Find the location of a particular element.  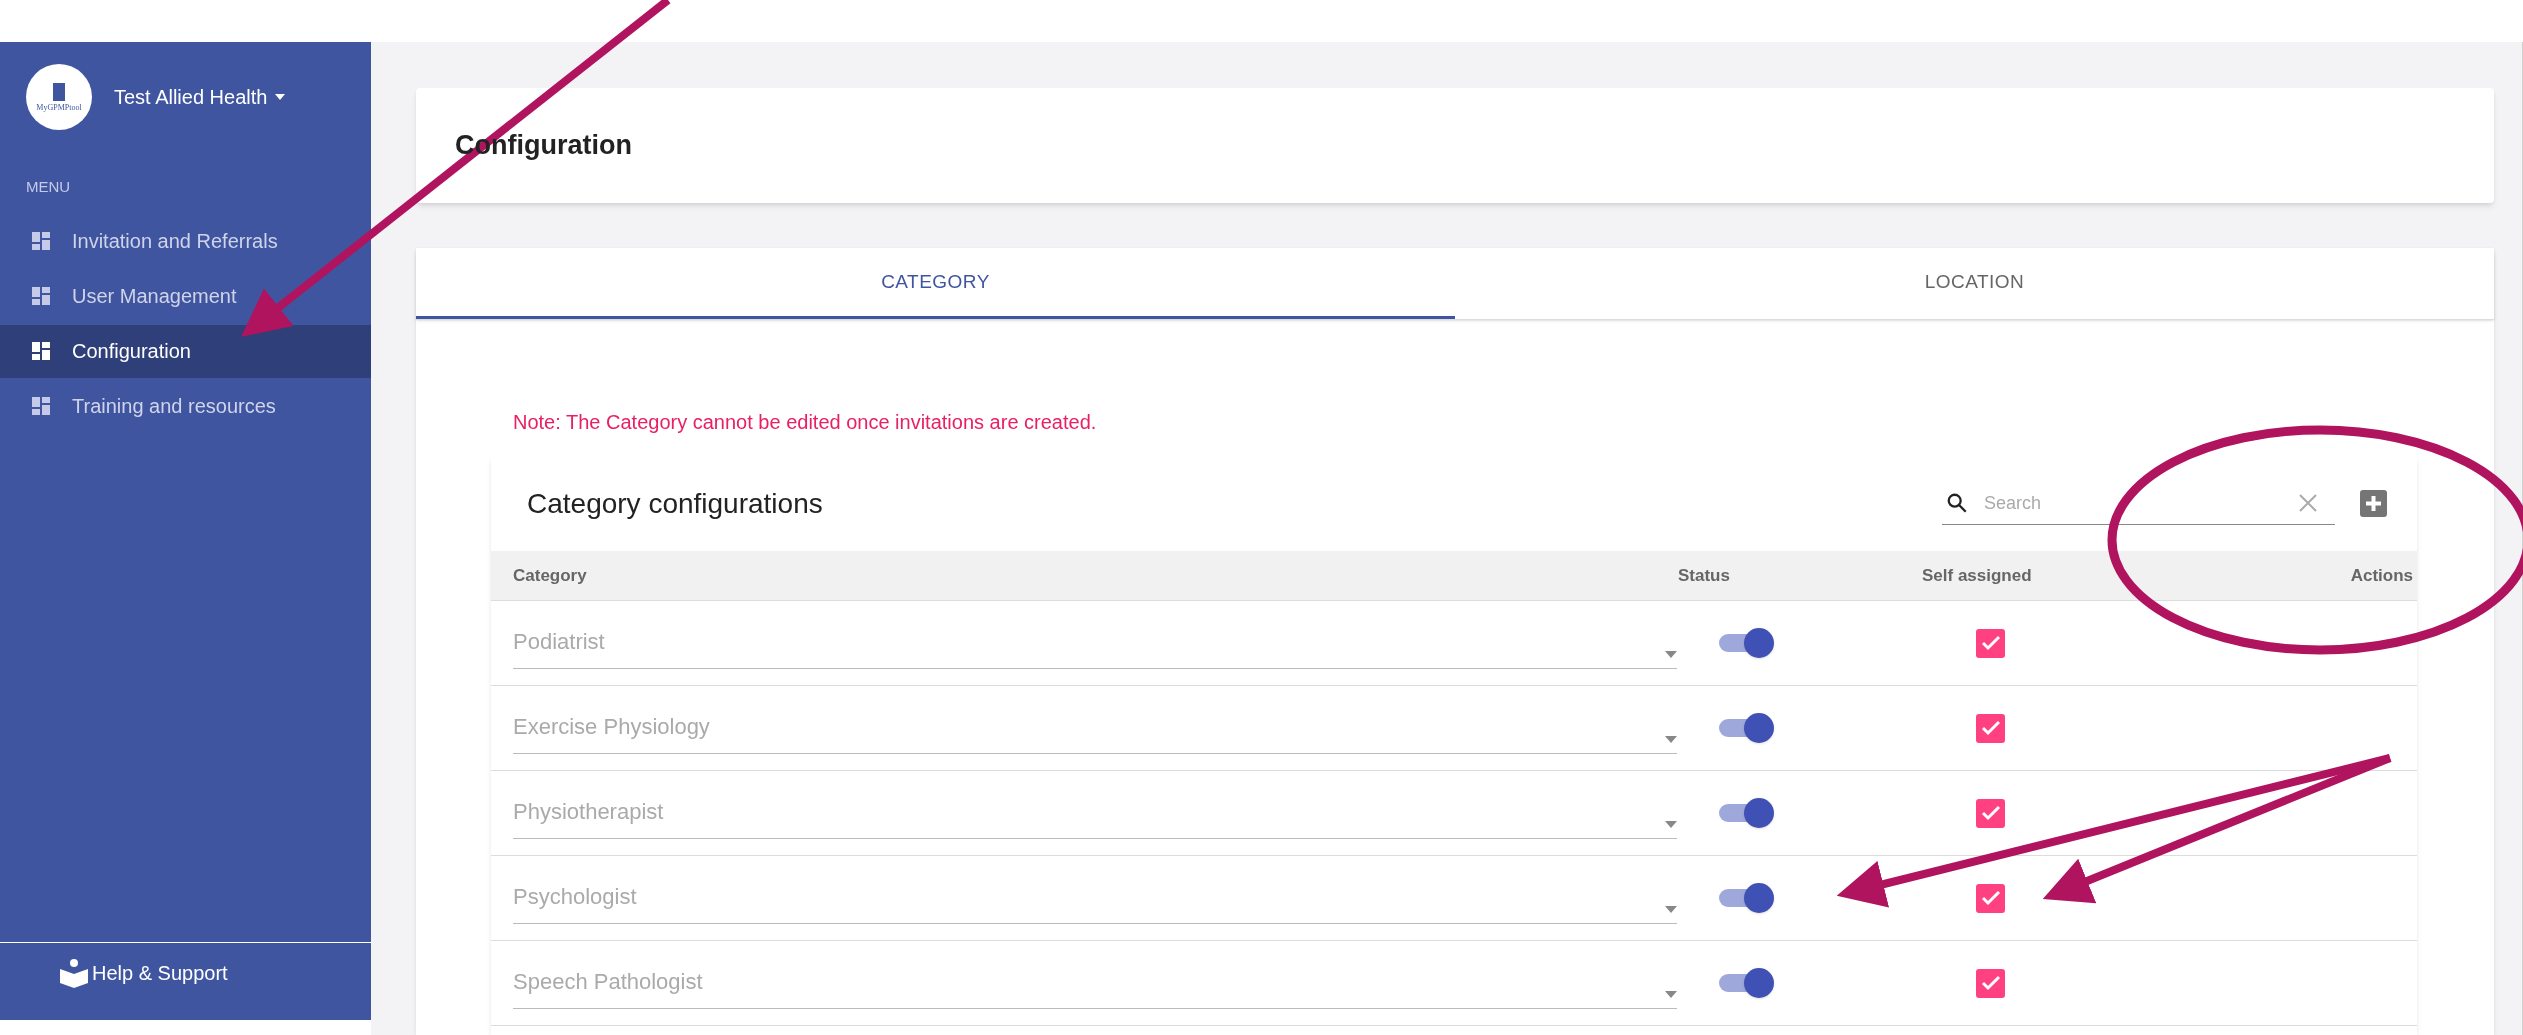

tab: CATEGORY is located at coordinates (935, 283).